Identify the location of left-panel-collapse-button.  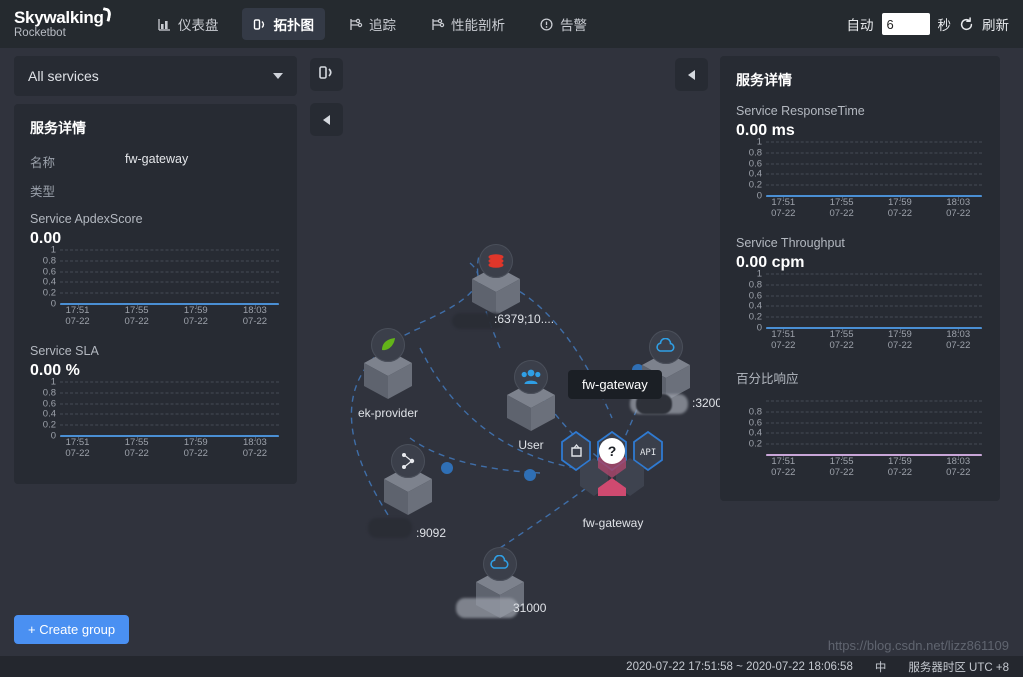
(326, 119).